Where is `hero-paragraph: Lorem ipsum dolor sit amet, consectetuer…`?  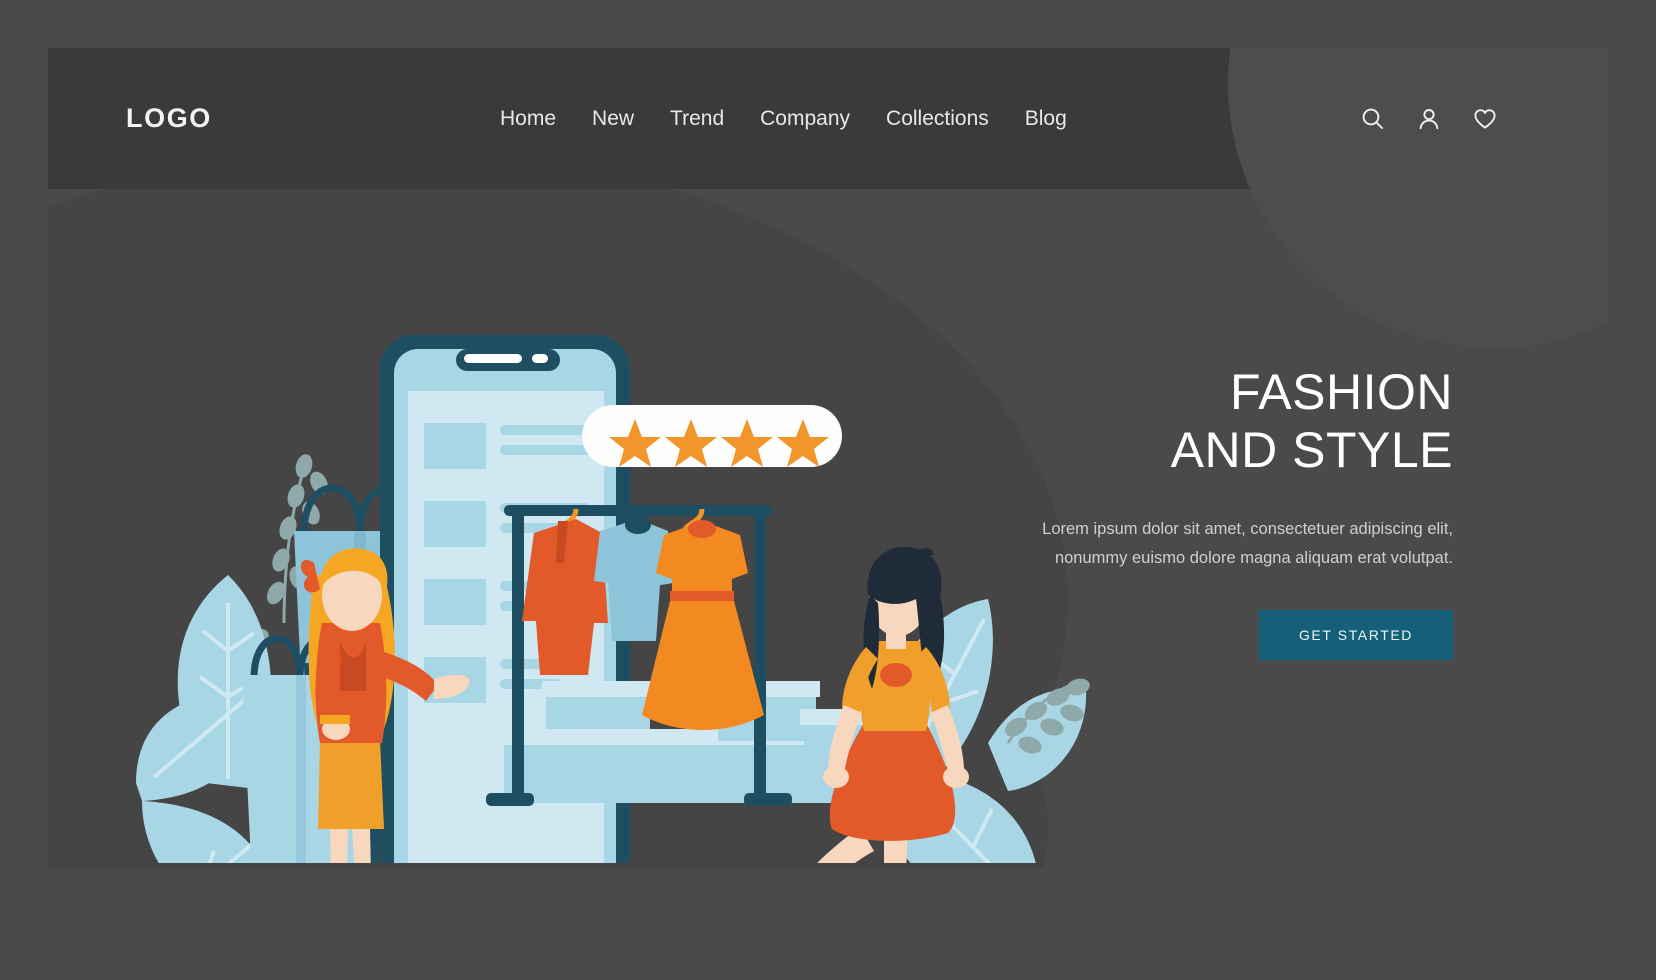
hero-paragraph: Lorem ipsum dolor sit amet, consectetuer… is located at coordinates (1247, 543).